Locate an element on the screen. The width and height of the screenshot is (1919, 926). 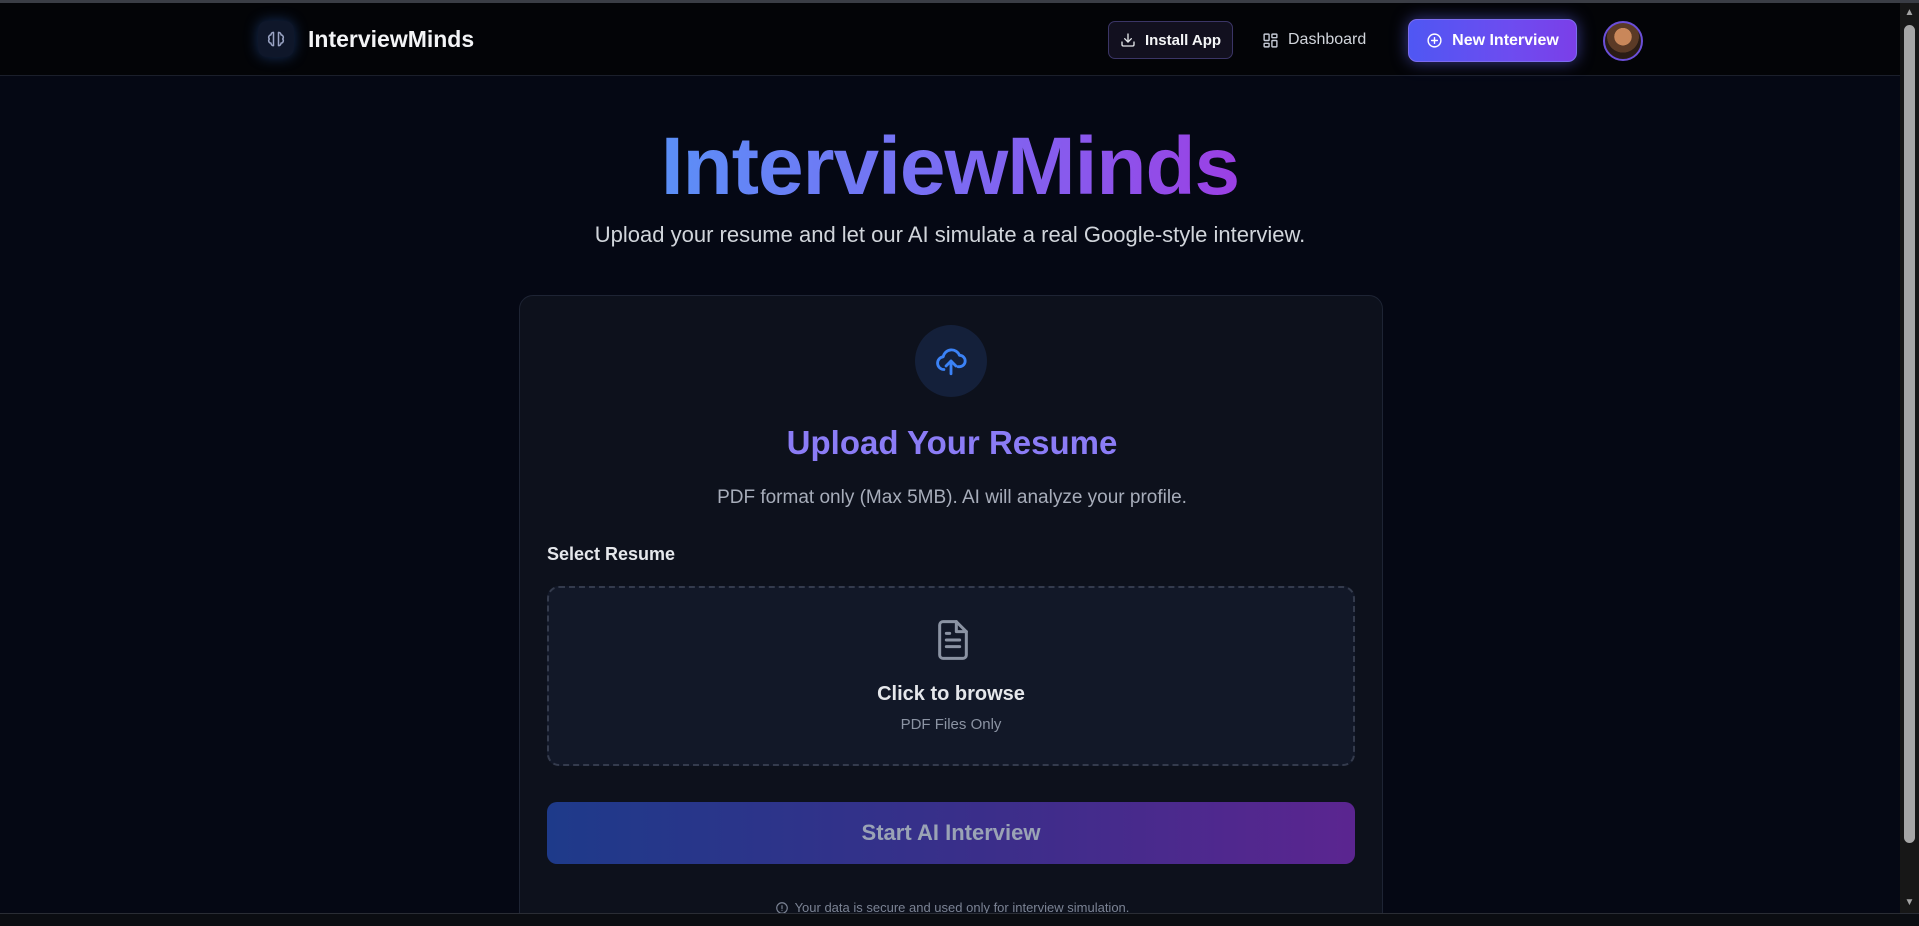
vertical-scrollbar: ▲ ▼ is located at coordinates (1909, 458).